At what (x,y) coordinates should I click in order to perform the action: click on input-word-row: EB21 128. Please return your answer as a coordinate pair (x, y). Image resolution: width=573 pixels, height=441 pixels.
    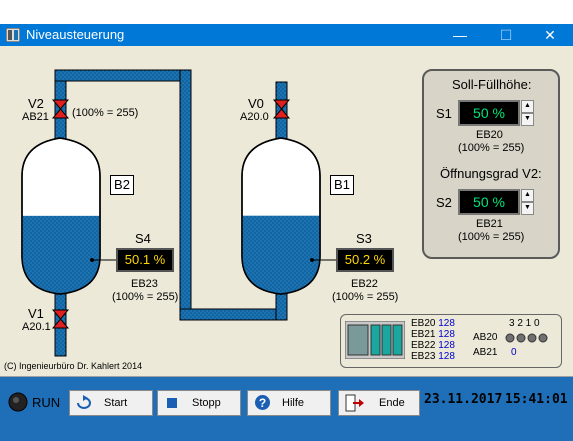
    Looking at the image, I should click on (433, 334).